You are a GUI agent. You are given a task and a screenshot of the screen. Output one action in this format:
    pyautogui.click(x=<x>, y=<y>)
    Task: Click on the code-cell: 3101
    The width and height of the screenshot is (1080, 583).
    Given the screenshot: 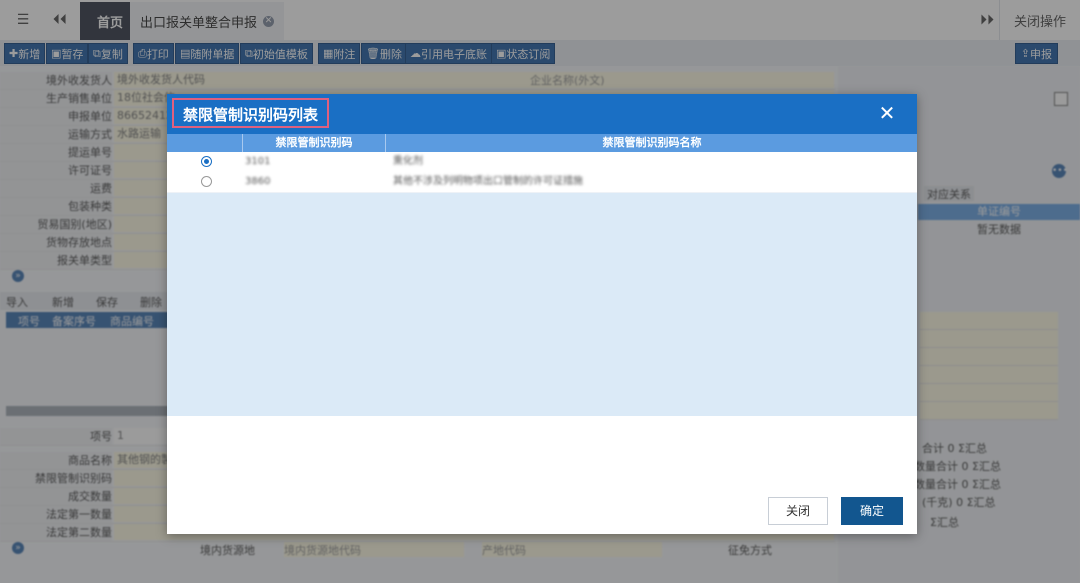 What is the action you would take?
    pyautogui.click(x=258, y=161)
    